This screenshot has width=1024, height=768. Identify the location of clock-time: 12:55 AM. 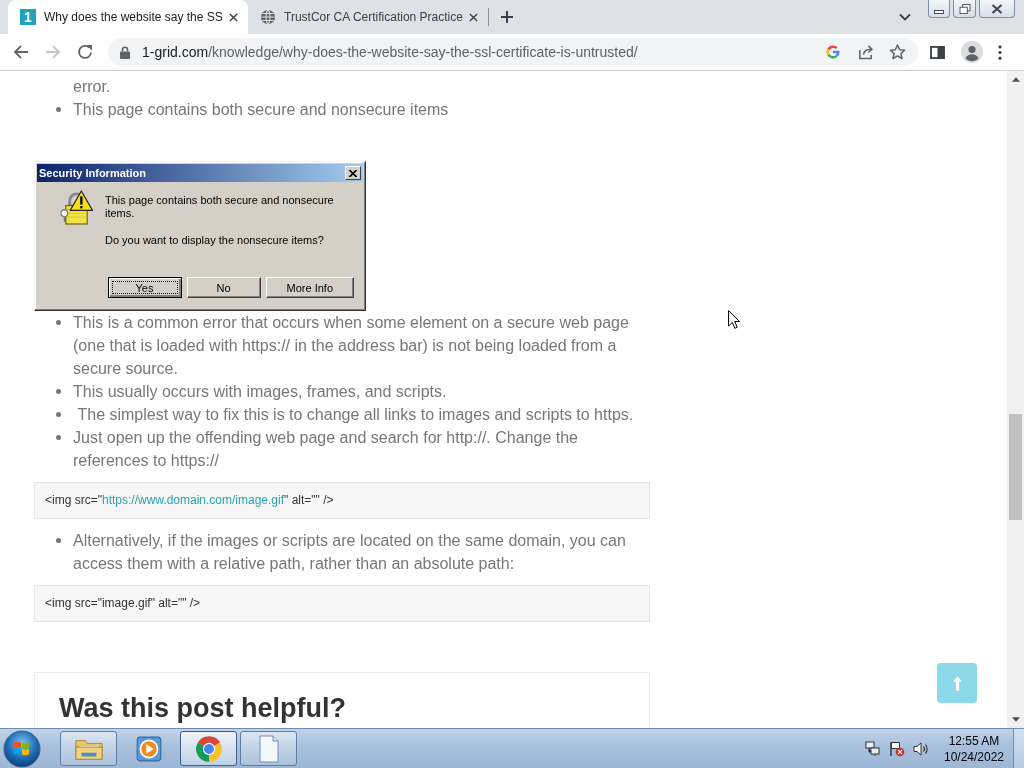
(974, 740).